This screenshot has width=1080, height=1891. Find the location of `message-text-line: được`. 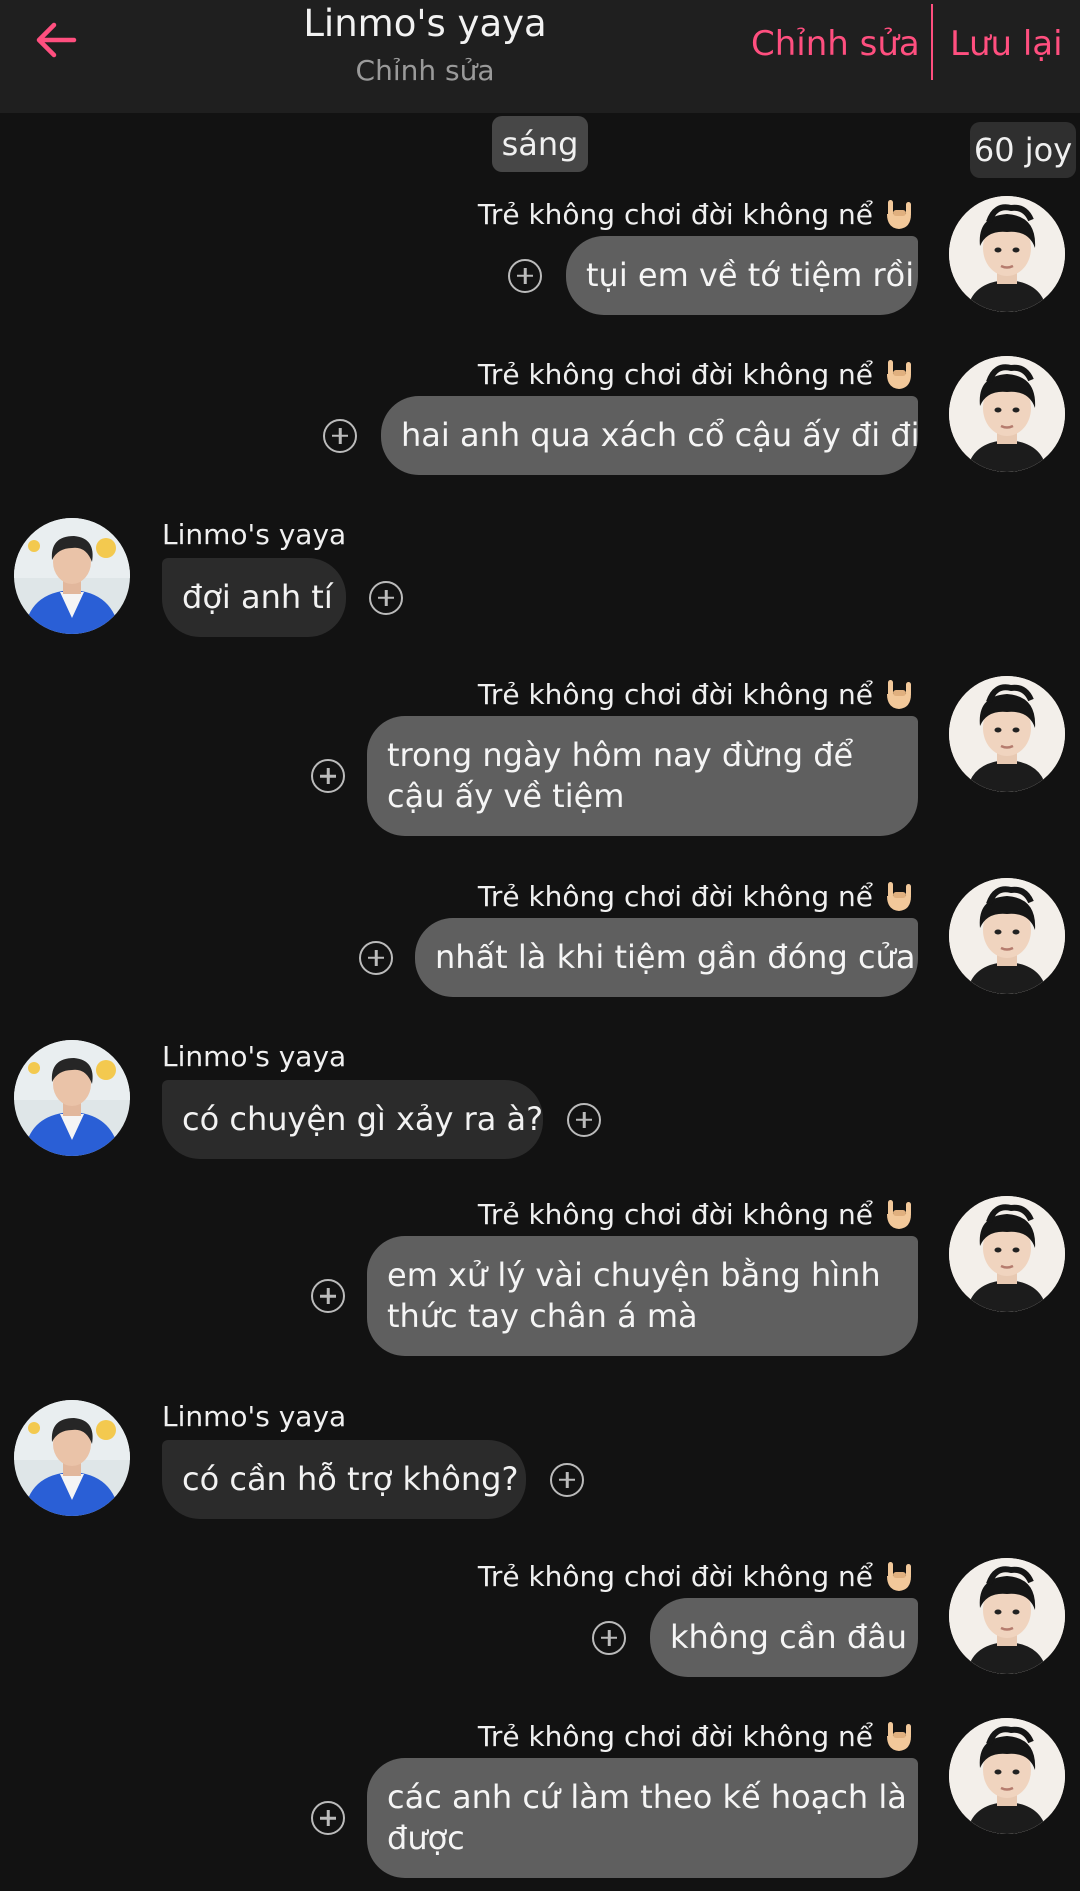

message-text-line: được is located at coordinates (426, 1838).